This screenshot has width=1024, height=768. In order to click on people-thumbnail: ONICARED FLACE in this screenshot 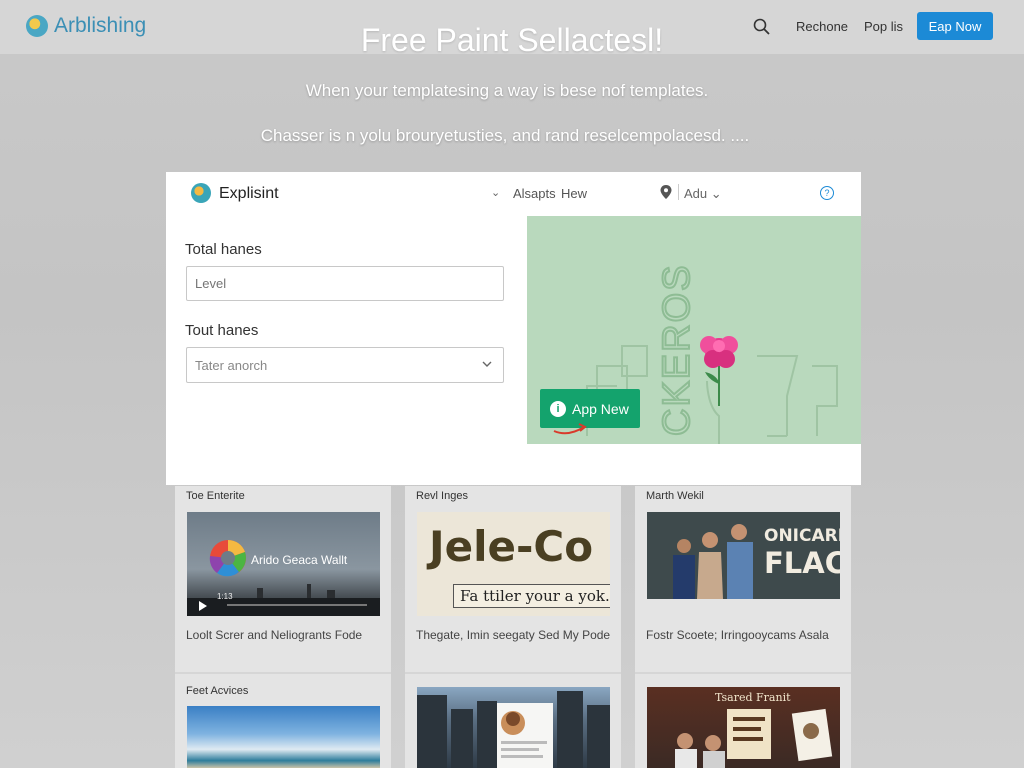, I will do `click(743, 555)`.